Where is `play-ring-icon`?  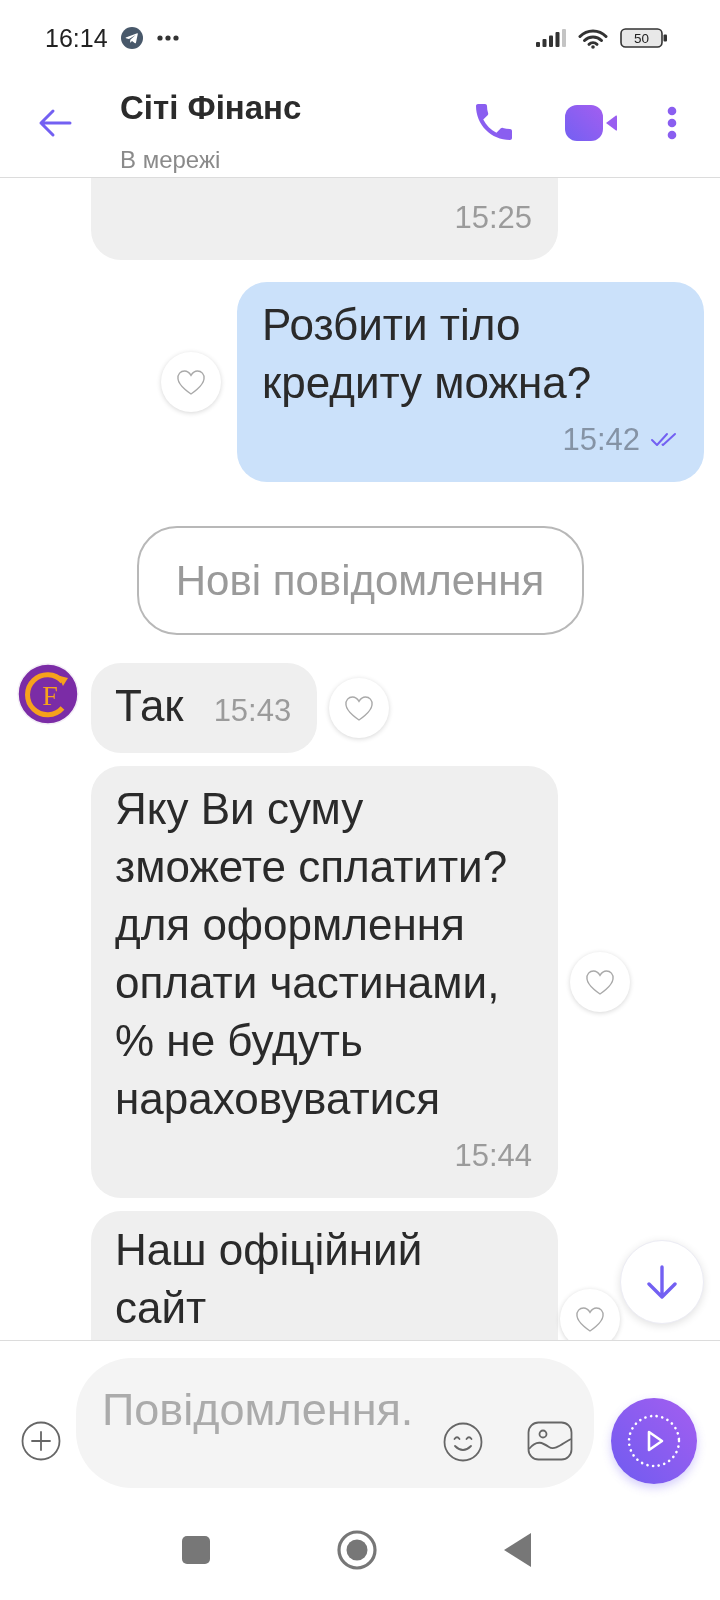
play-ring-icon is located at coordinates (654, 1441).